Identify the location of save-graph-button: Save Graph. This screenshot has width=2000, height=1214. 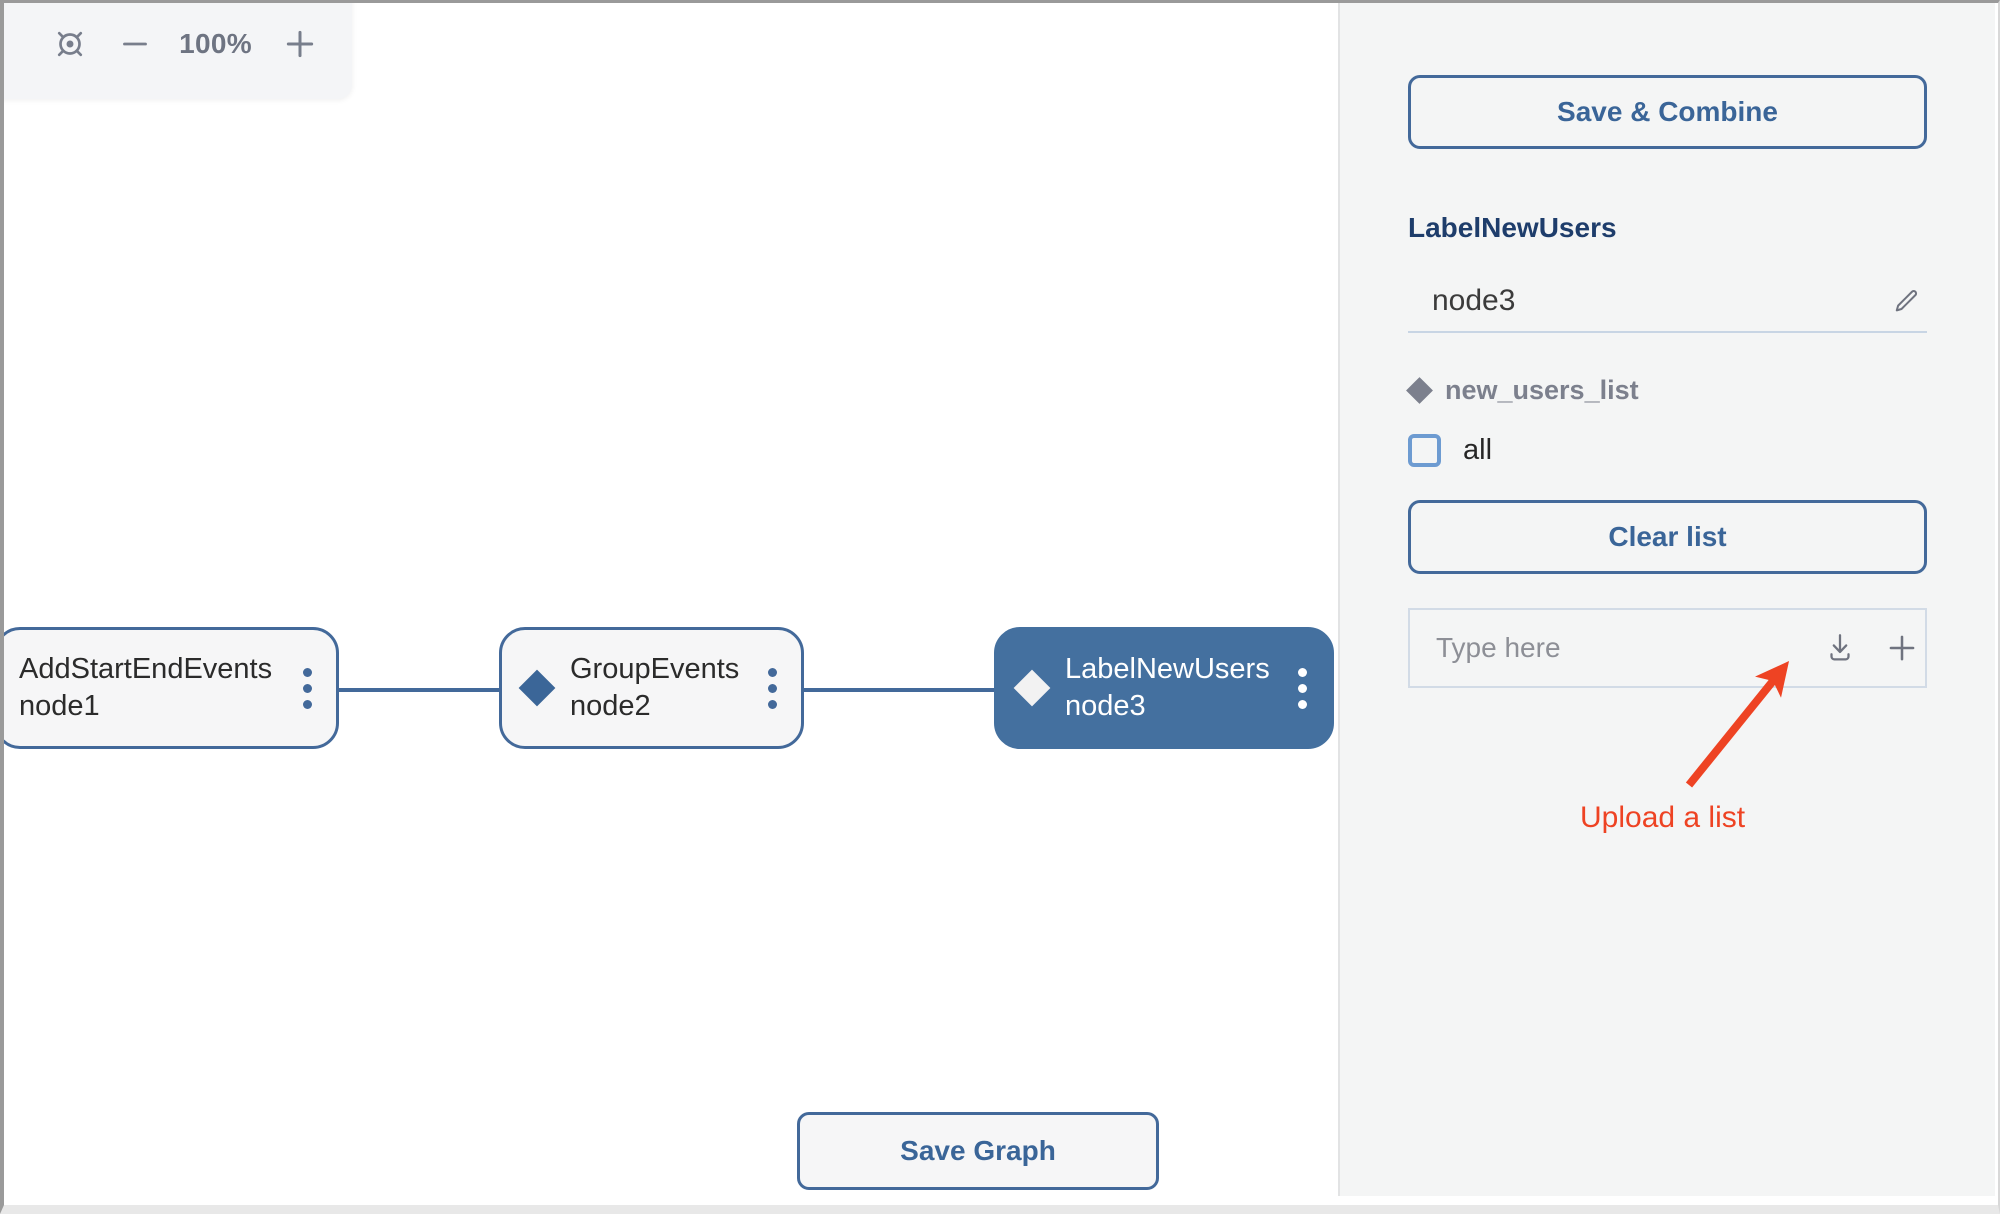
(978, 1151).